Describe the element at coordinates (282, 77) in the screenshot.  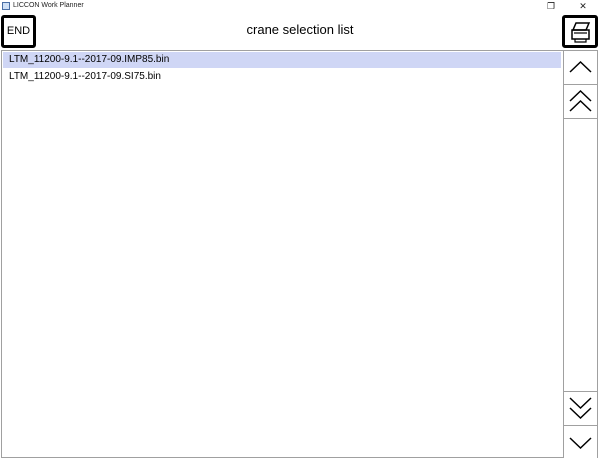
I see `list-item: LTM_11200-9.1--2017-09.SI75.bin` at that location.